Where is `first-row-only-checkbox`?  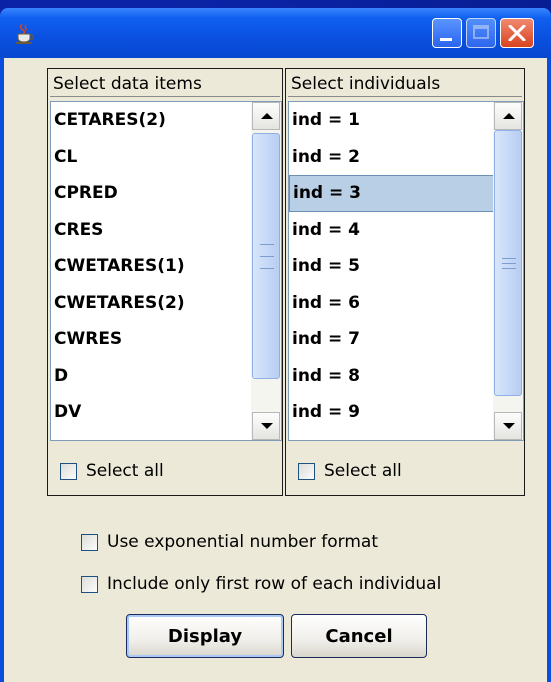
first-row-only-checkbox is located at coordinates (89, 584).